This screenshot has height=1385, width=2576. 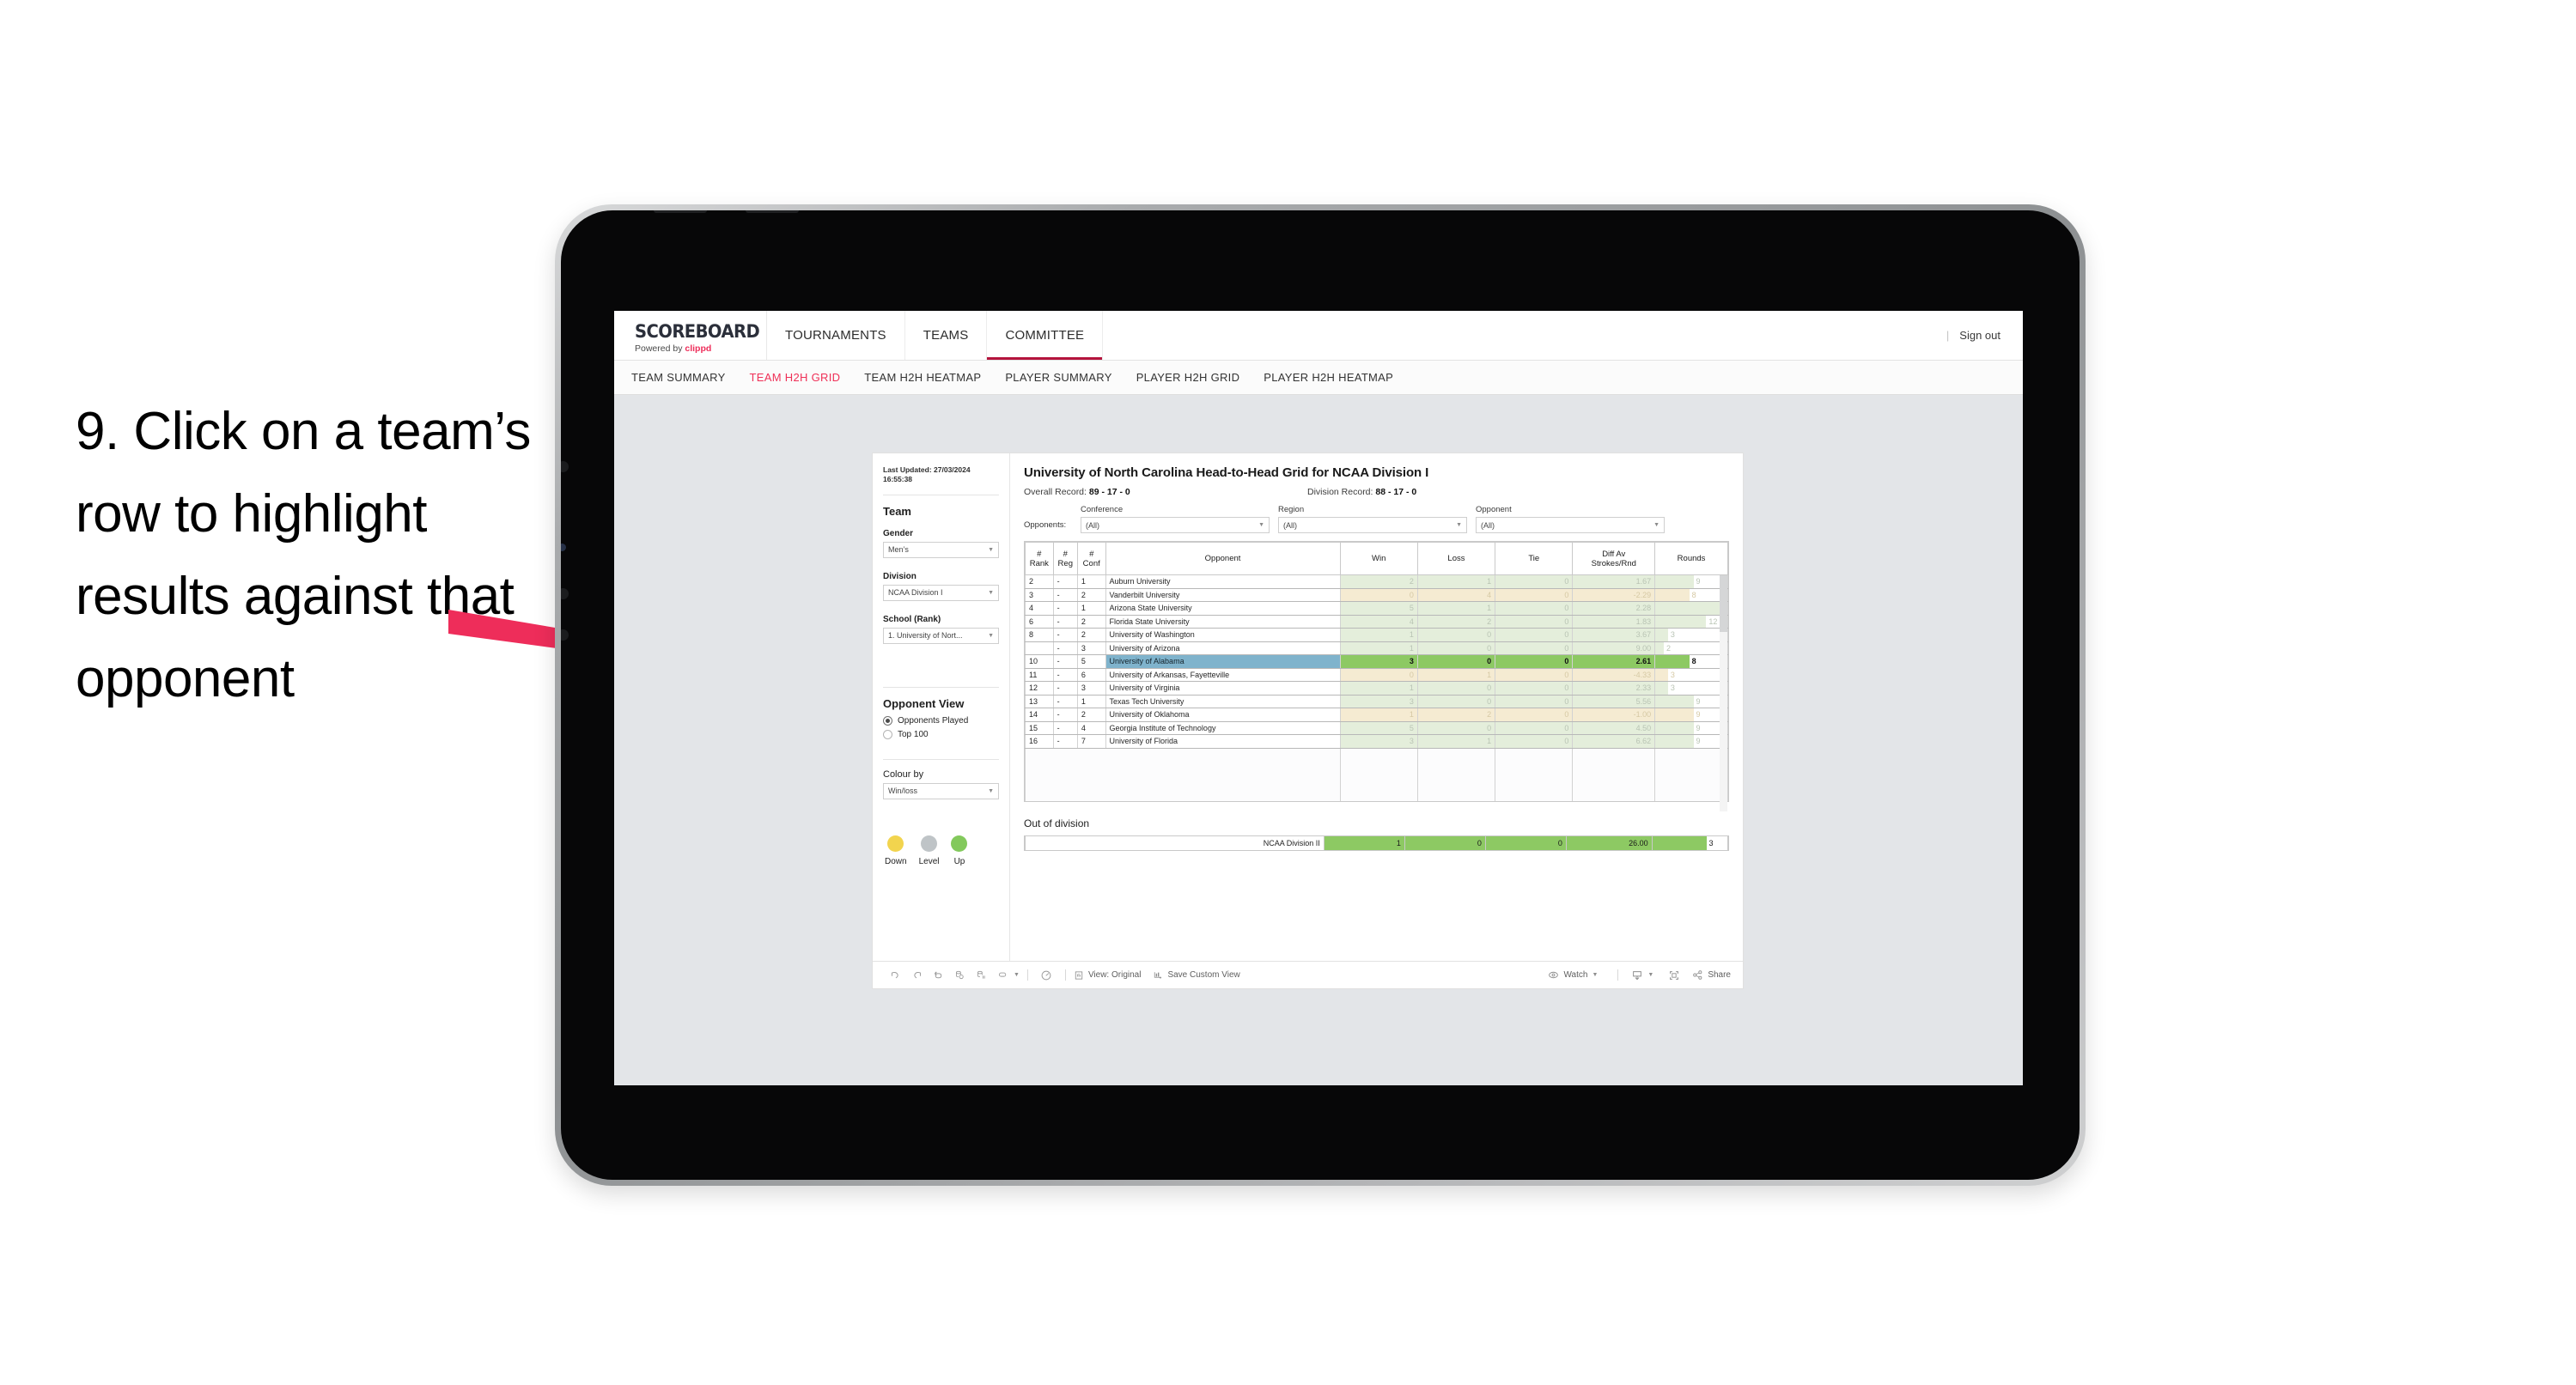 I want to click on table-row: 10-5 University of Alabama 3 0 0 2.61 8, so click(x=1376, y=661).